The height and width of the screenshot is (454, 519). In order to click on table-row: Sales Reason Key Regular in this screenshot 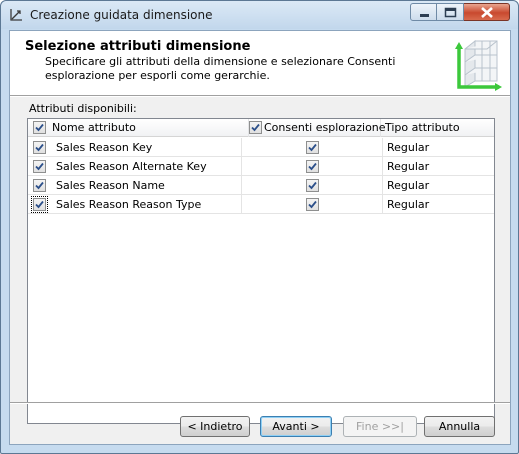, I will do `click(261, 147)`.